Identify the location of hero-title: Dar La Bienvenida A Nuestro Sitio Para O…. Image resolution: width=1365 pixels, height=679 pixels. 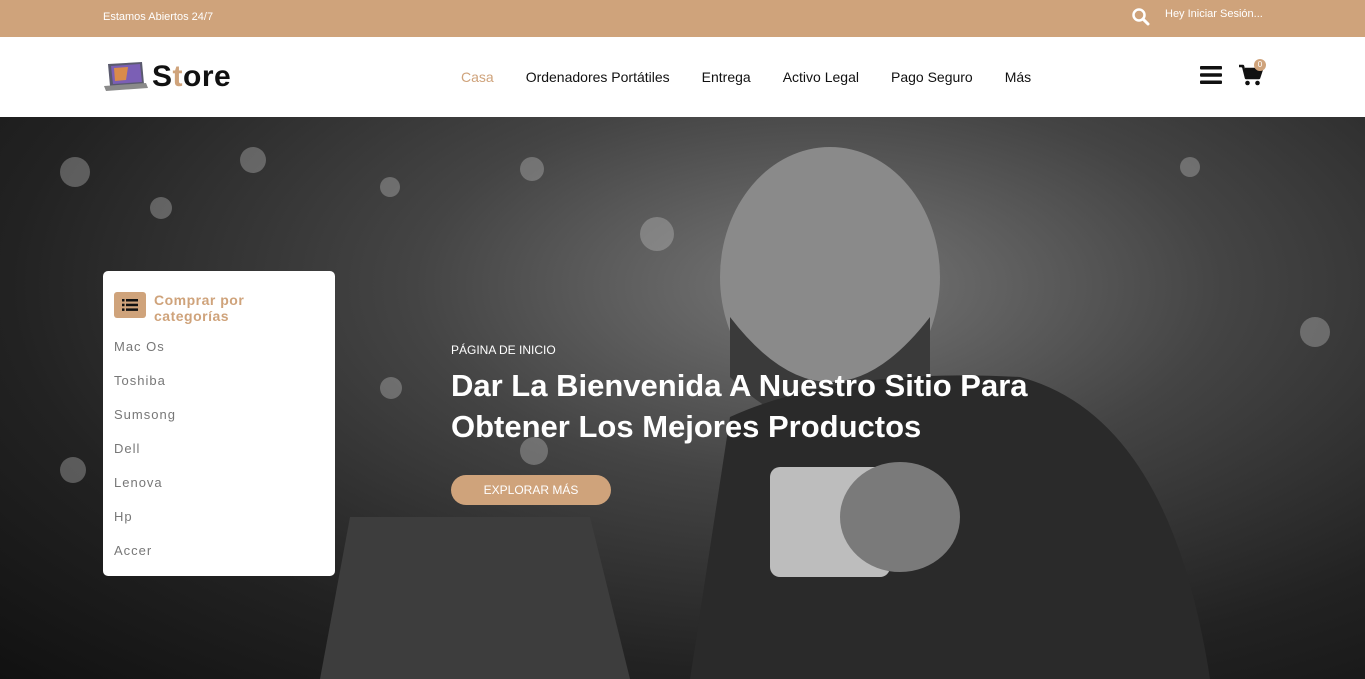
(739, 406).